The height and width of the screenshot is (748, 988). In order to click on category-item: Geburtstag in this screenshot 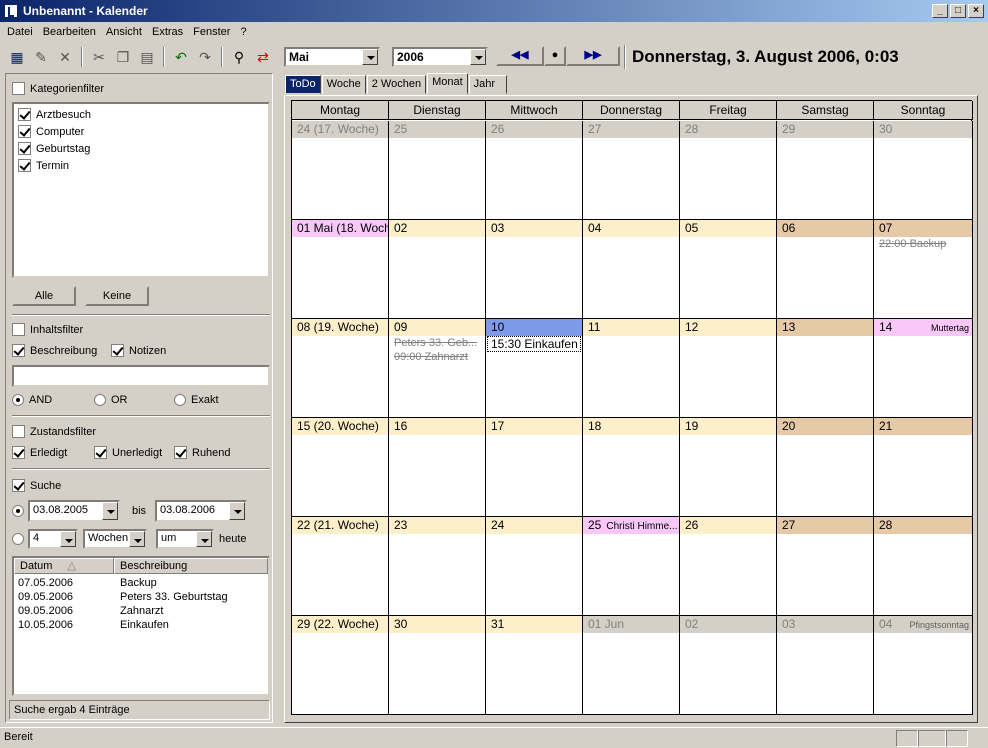, I will do `click(54, 148)`.